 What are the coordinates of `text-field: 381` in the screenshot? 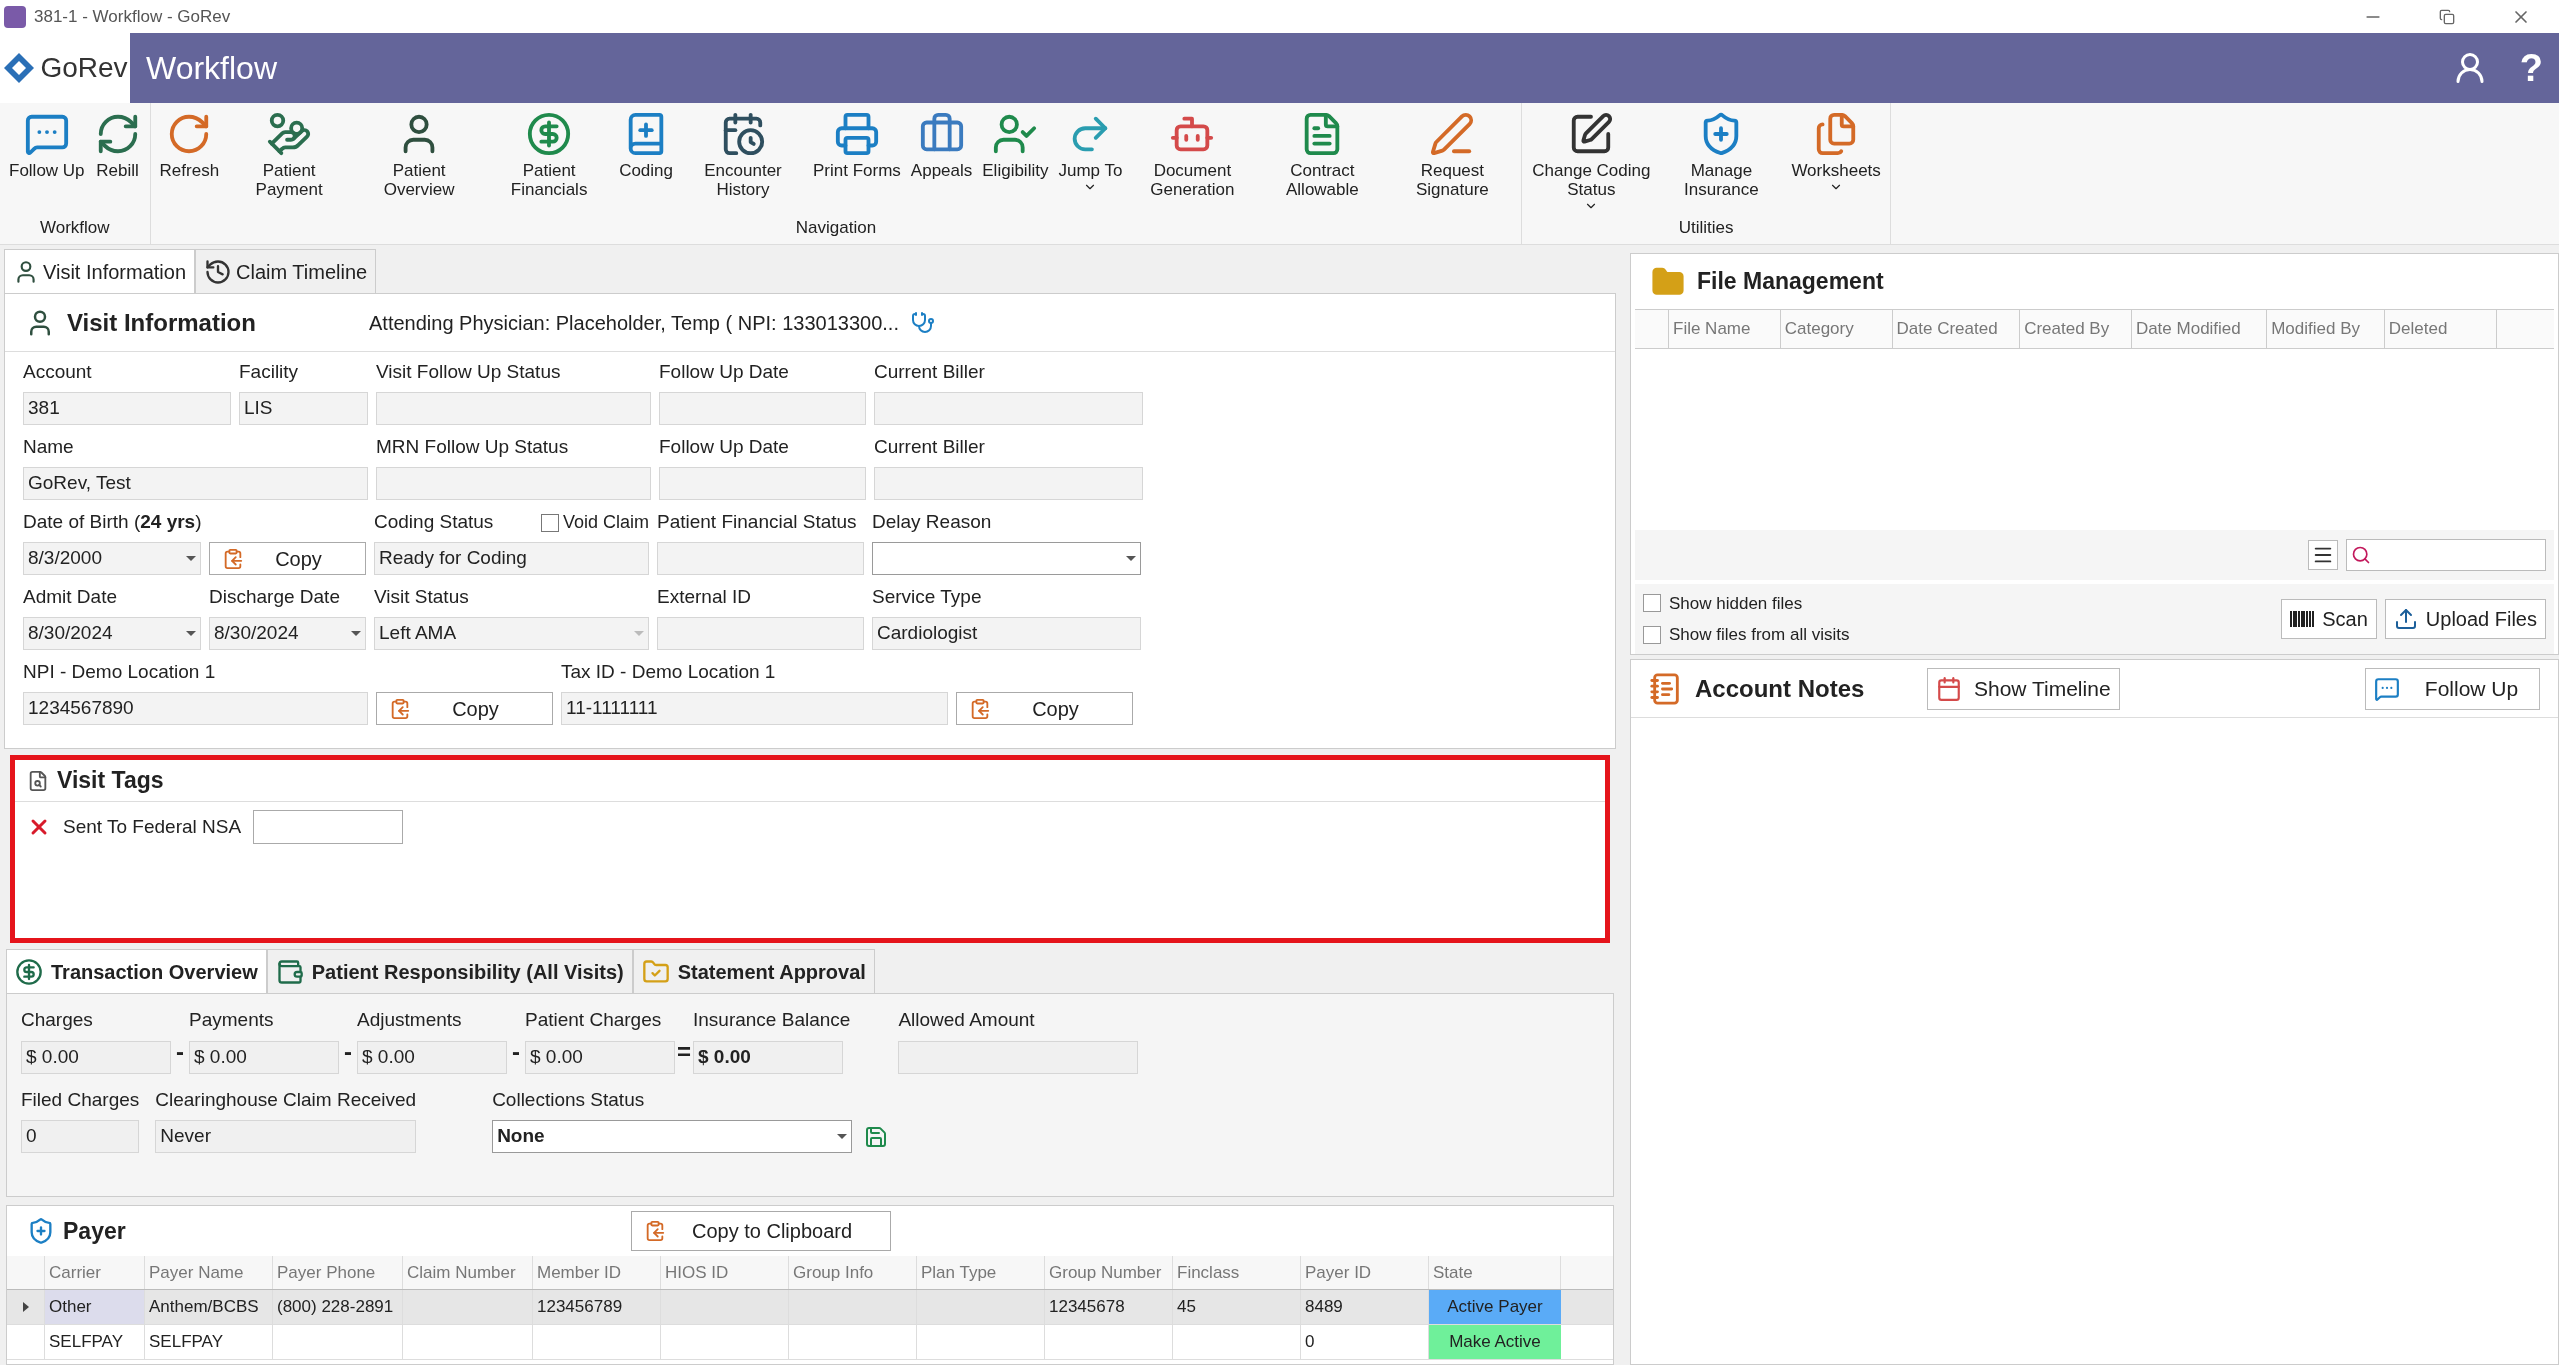 It's located at (127, 408).